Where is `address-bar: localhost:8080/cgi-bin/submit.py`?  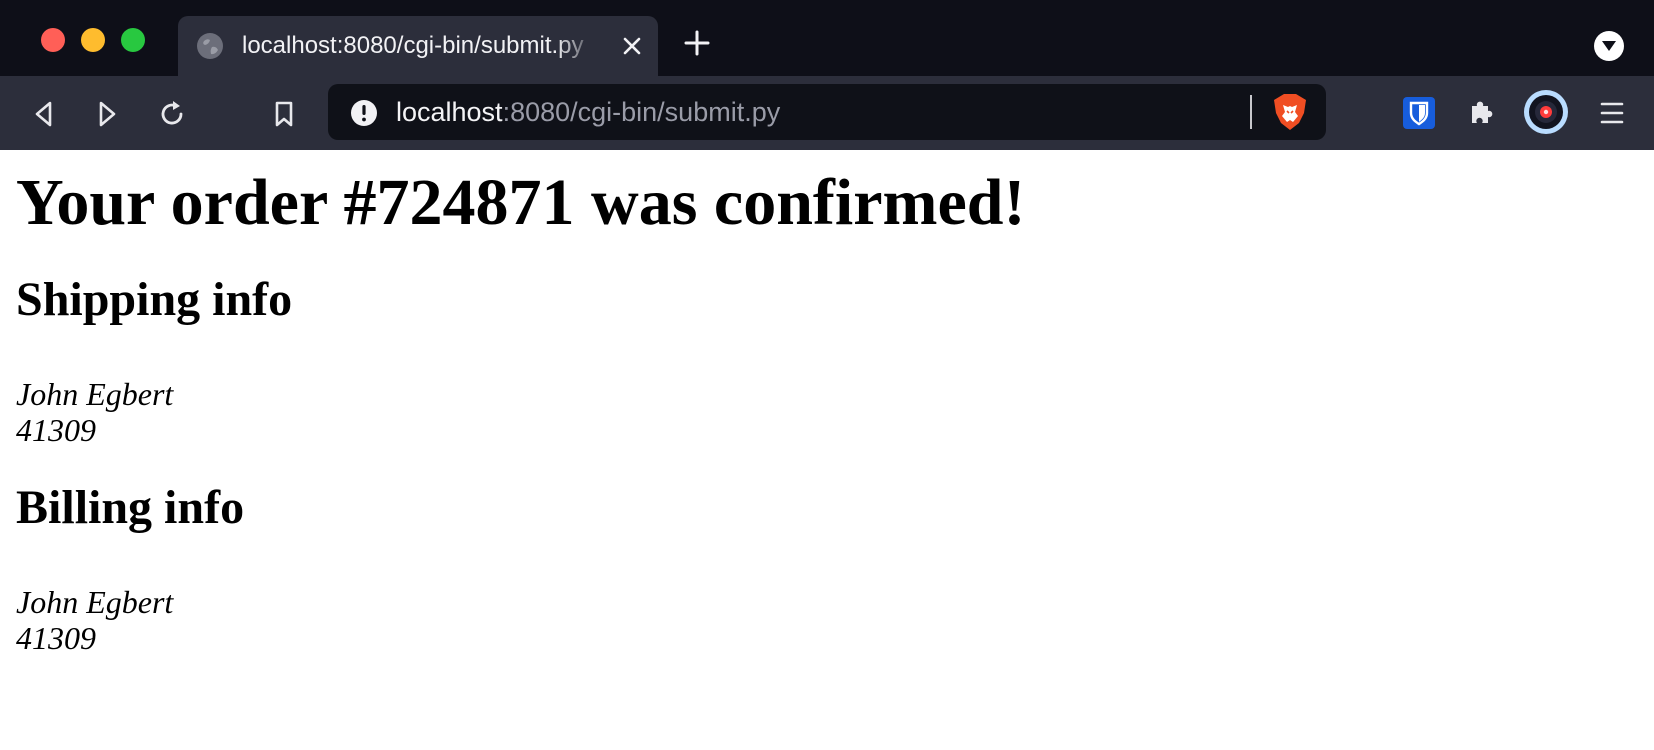 address-bar: localhost:8080/cgi-bin/submit.py is located at coordinates (827, 112).